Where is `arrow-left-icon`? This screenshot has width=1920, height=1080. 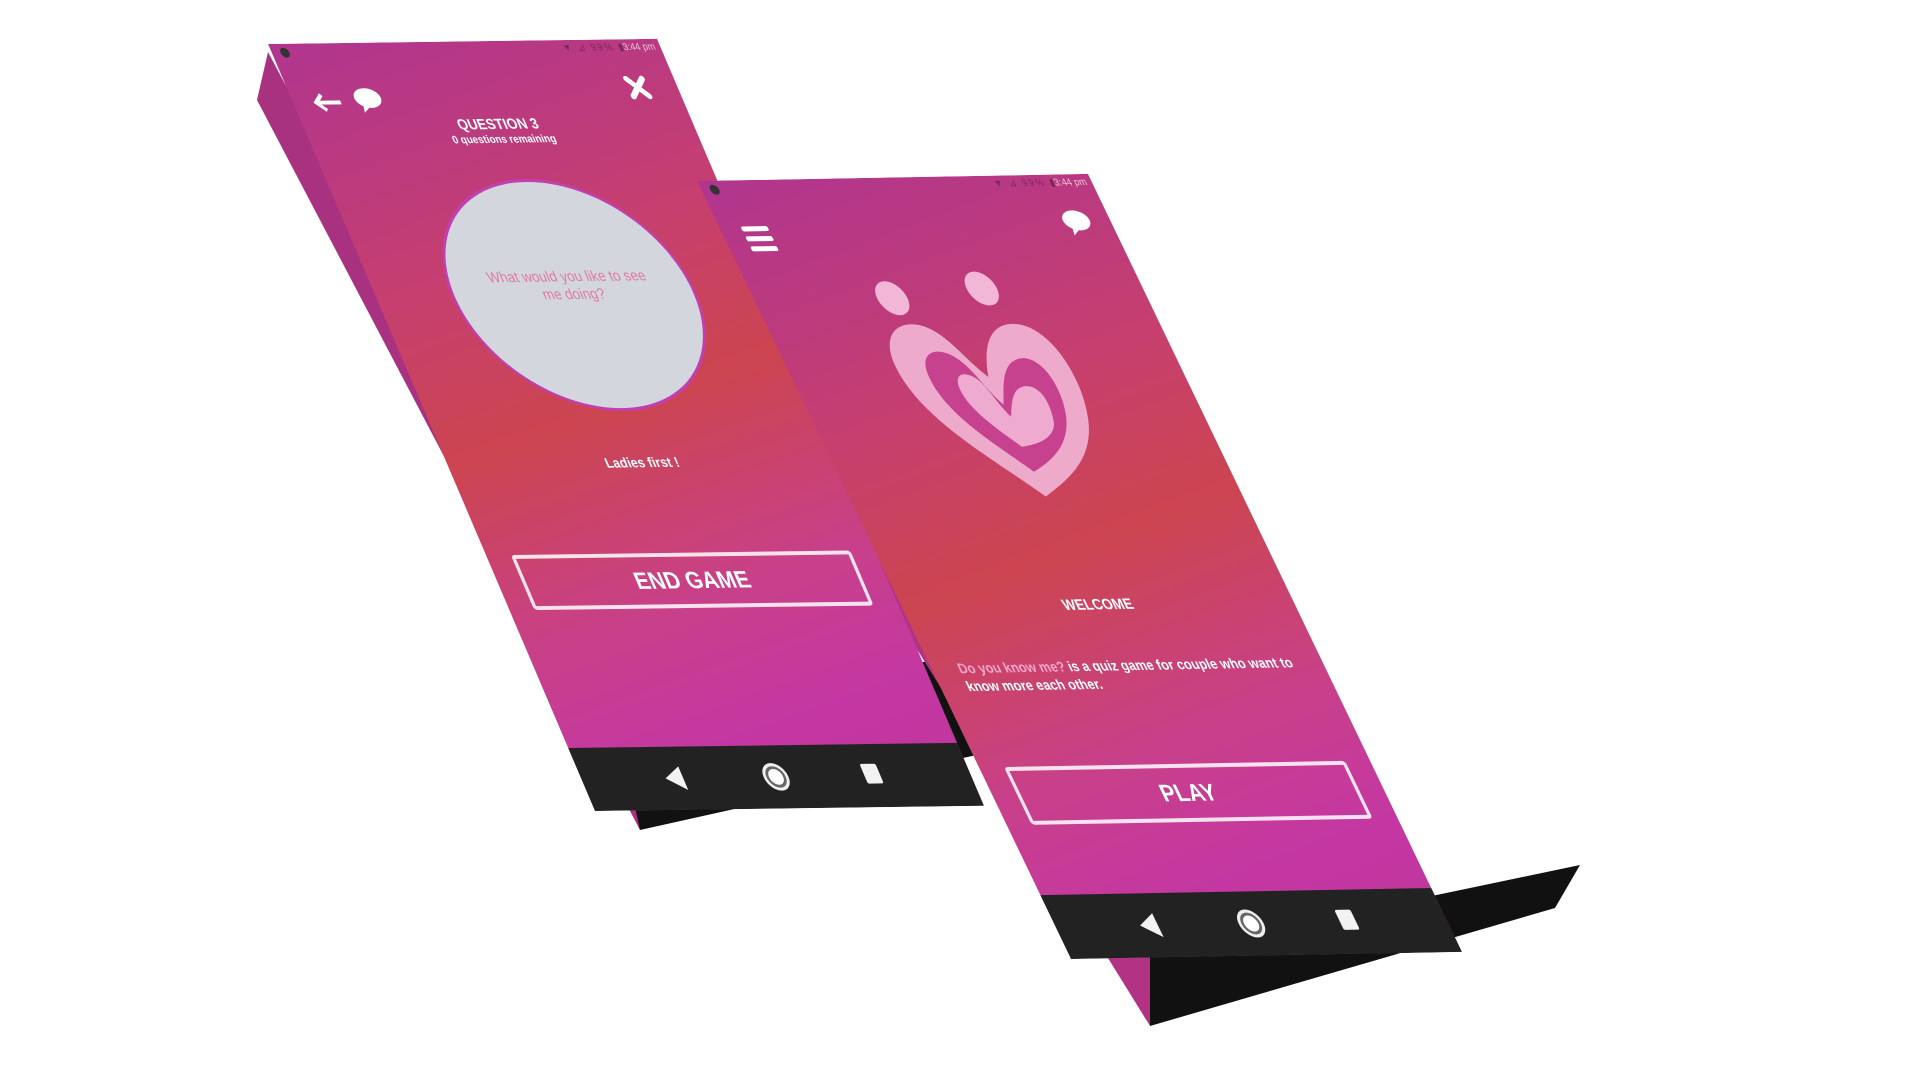
arrow-left-icon is located at coordinates (327, 103).